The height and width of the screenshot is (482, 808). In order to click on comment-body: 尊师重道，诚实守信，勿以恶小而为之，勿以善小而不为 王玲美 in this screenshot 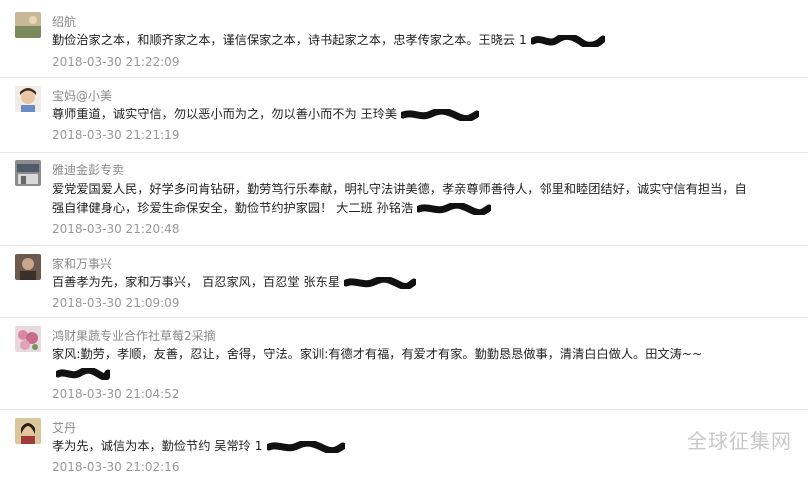, I will do `click(225, 114)`.